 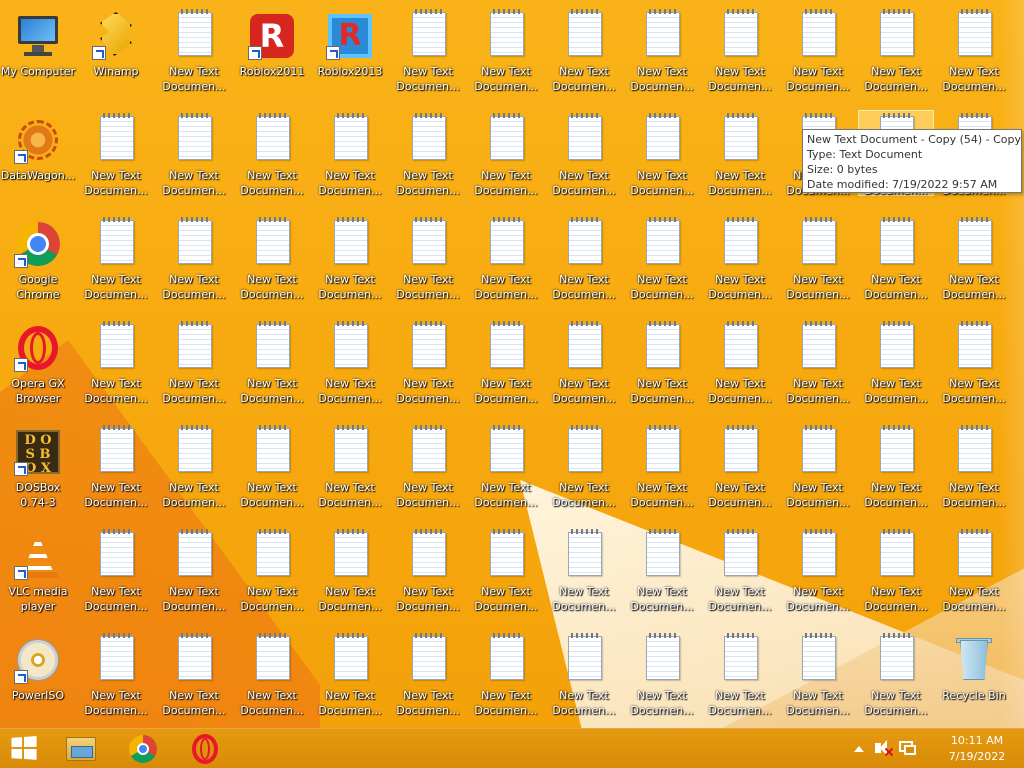 I want to click on volume-muted-icon, so click(x=882, y=748).